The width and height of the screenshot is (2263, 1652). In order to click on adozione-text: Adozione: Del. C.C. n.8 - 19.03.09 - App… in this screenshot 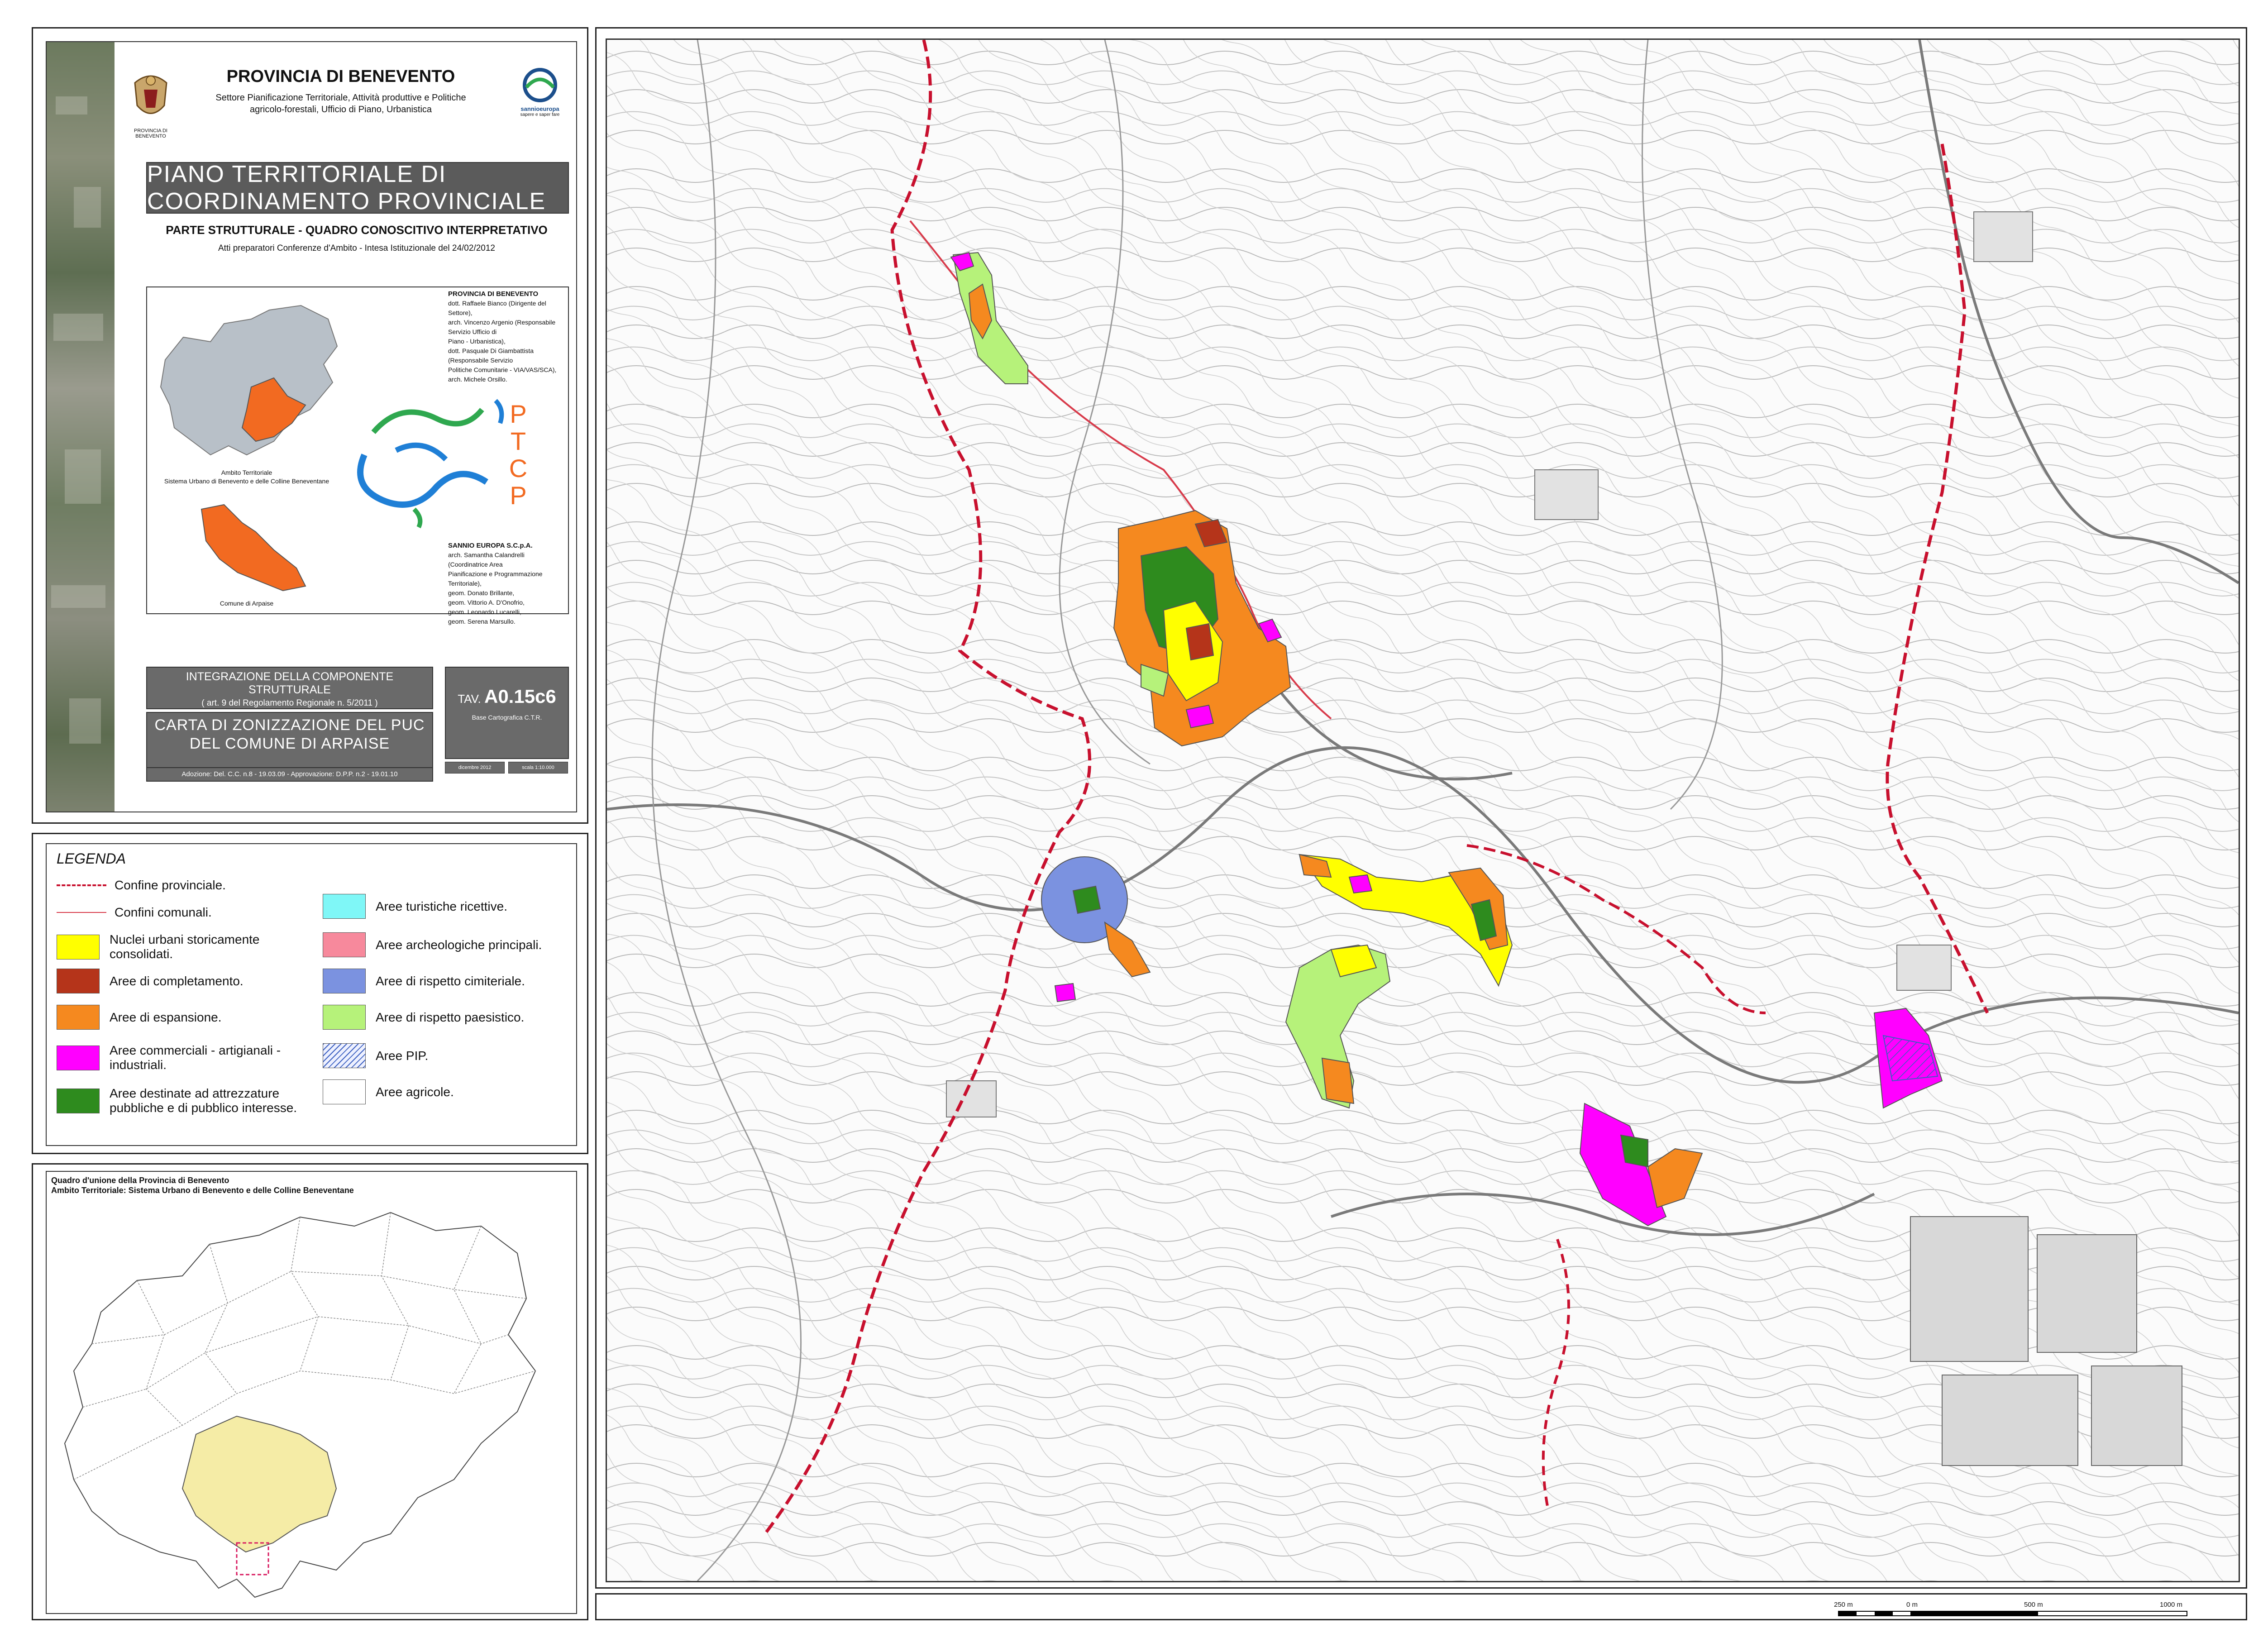, I will do `click(289, 775)`.